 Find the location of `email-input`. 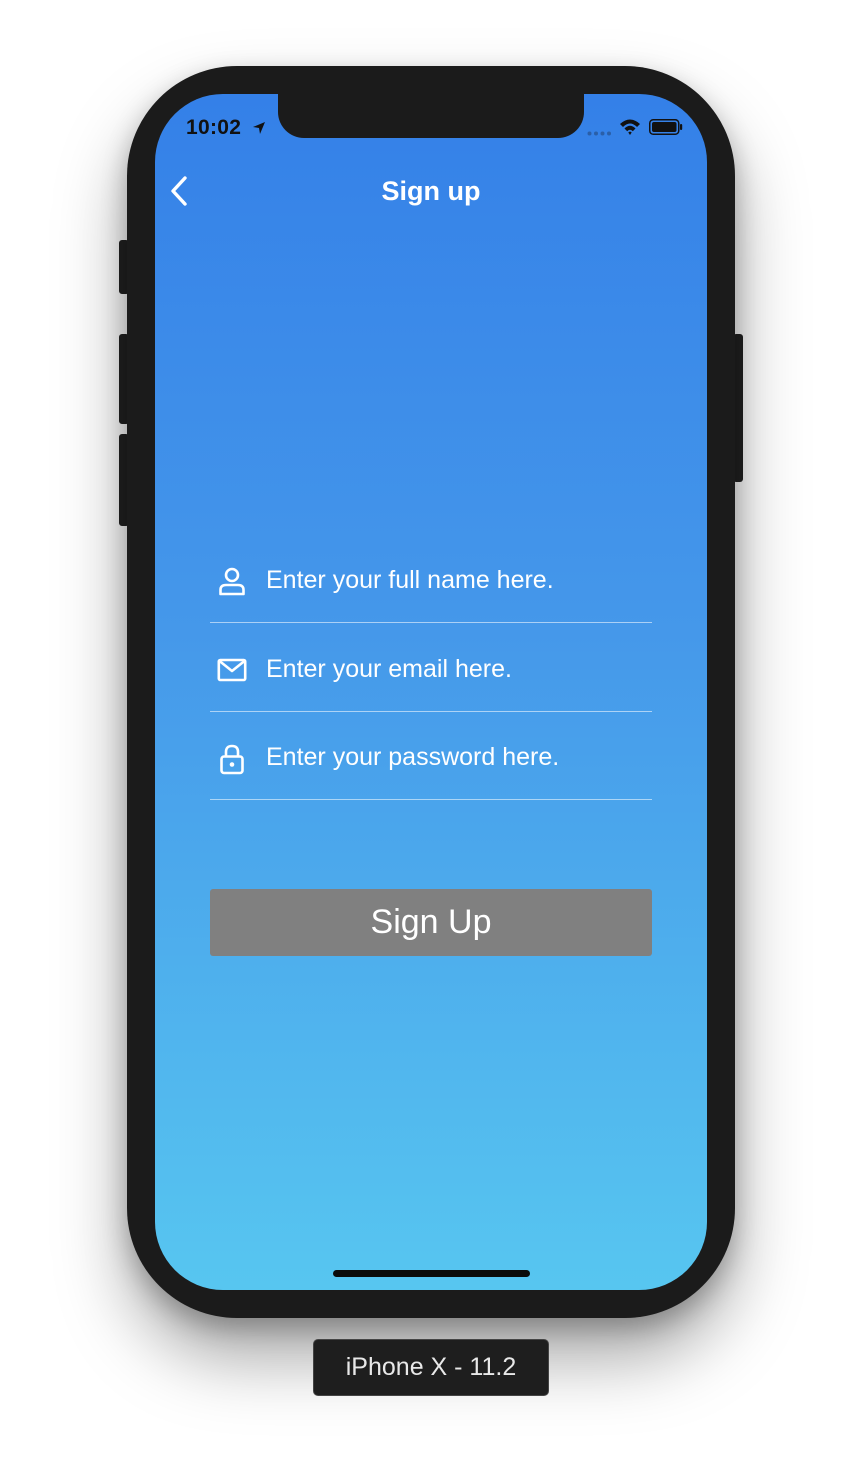

email-input is located at coordinates (456, 669).